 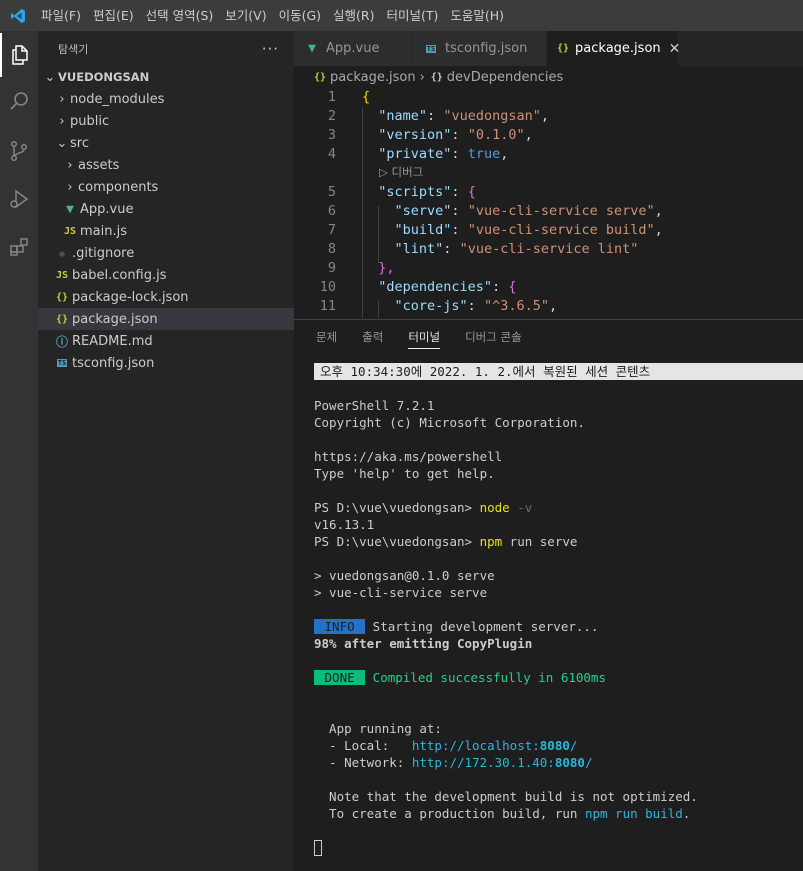 I want to click on tree-item-src: ⌄ src, so click(x=166, y=143).